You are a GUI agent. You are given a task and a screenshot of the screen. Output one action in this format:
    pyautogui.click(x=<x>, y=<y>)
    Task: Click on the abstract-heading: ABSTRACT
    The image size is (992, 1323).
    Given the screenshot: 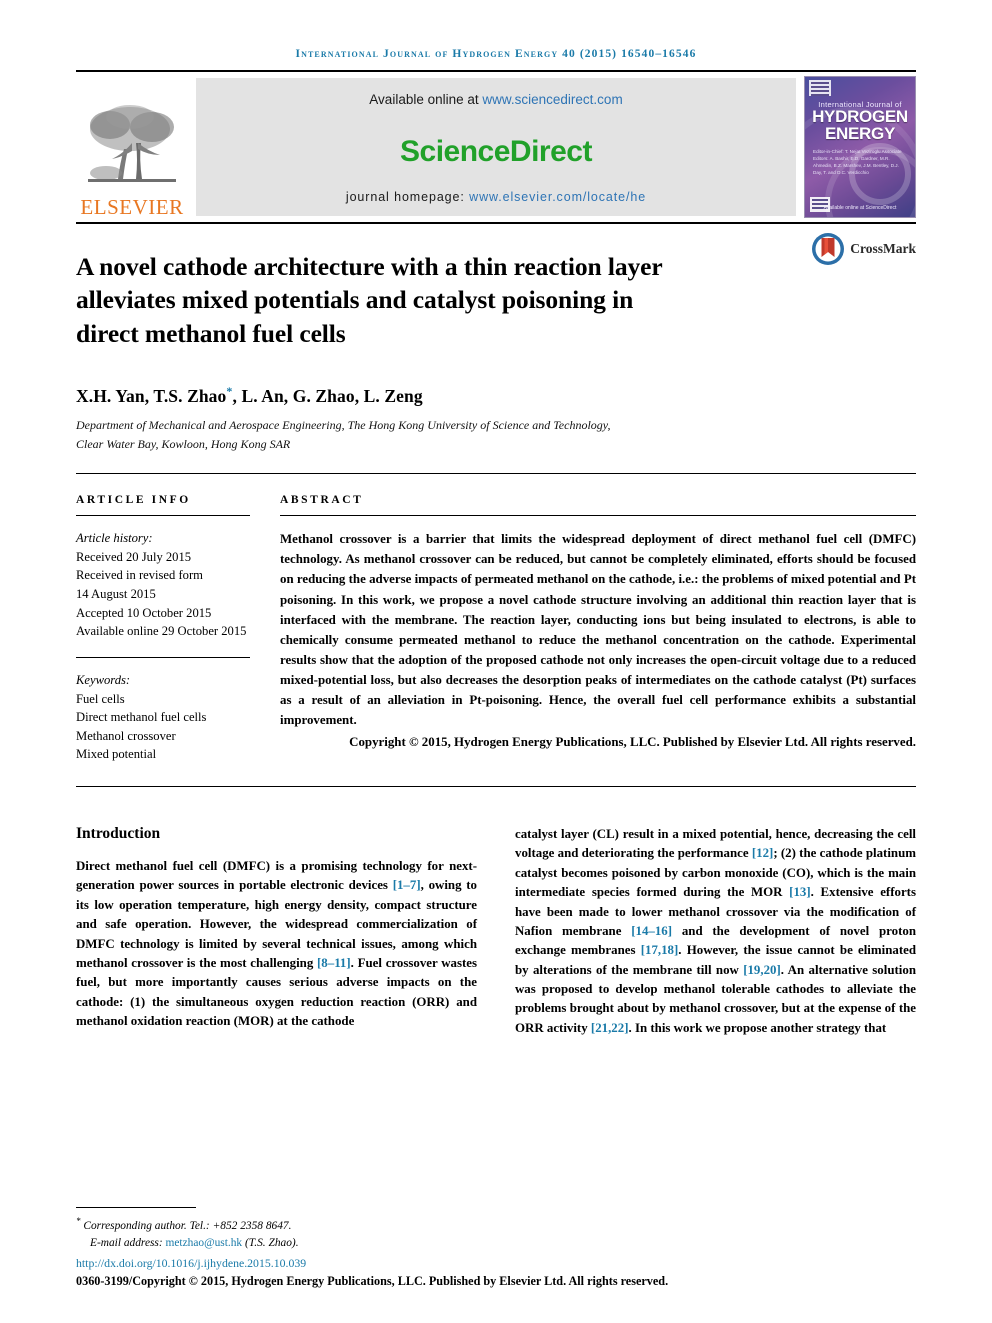 What is the action you would take?
    pyautogui.click(x=322, y=500)
    